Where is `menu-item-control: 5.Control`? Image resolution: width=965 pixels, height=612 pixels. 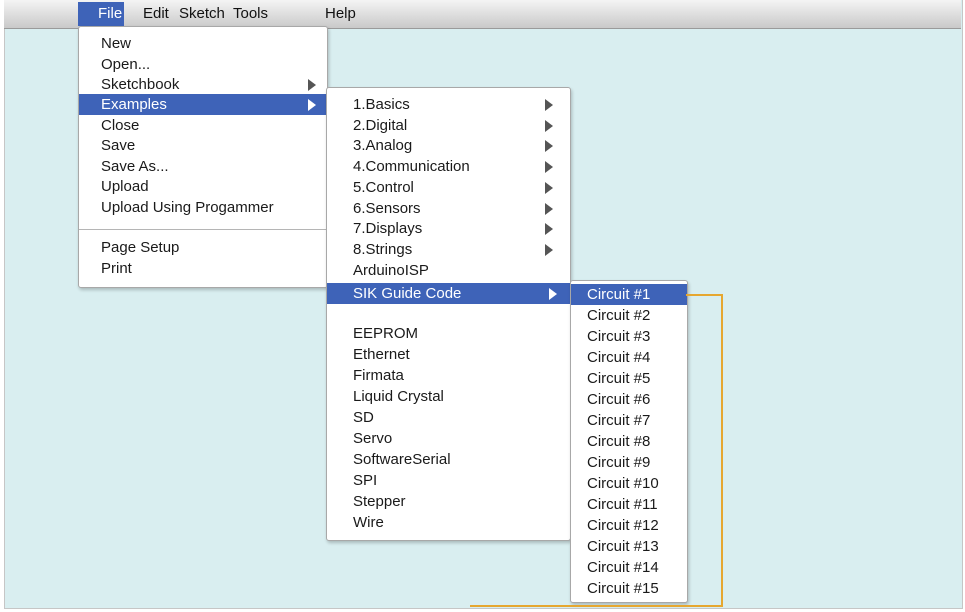 menu-item-control: 5.Control is located at coordinates (448, 187).